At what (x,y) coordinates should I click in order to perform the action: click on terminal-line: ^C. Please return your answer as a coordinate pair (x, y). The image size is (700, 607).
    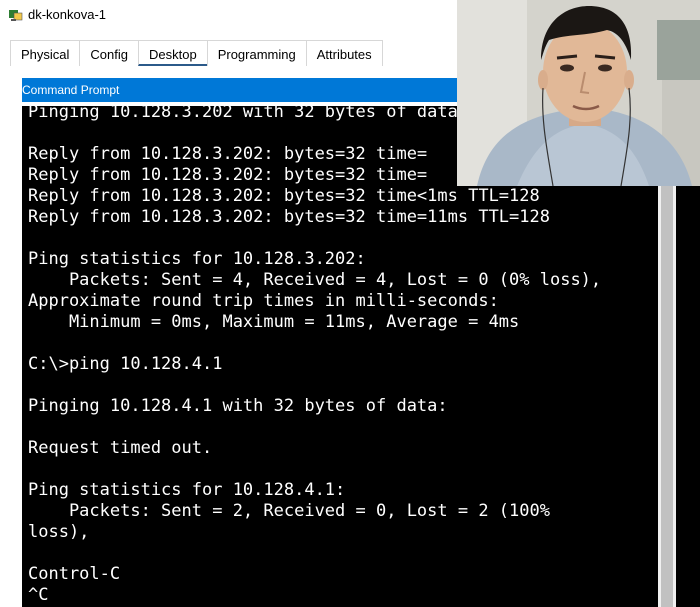
    Looking at the image, I should click on (38, 595).